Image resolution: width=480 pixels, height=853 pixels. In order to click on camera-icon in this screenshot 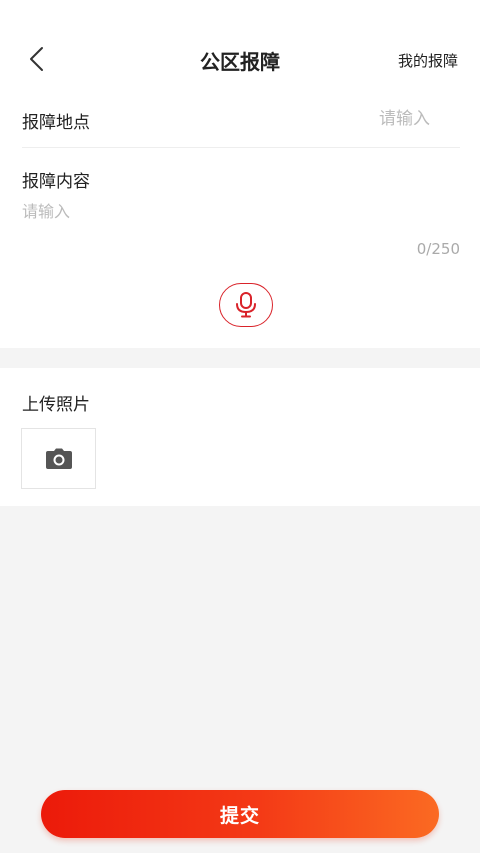, I will do `click(58, 458)`.